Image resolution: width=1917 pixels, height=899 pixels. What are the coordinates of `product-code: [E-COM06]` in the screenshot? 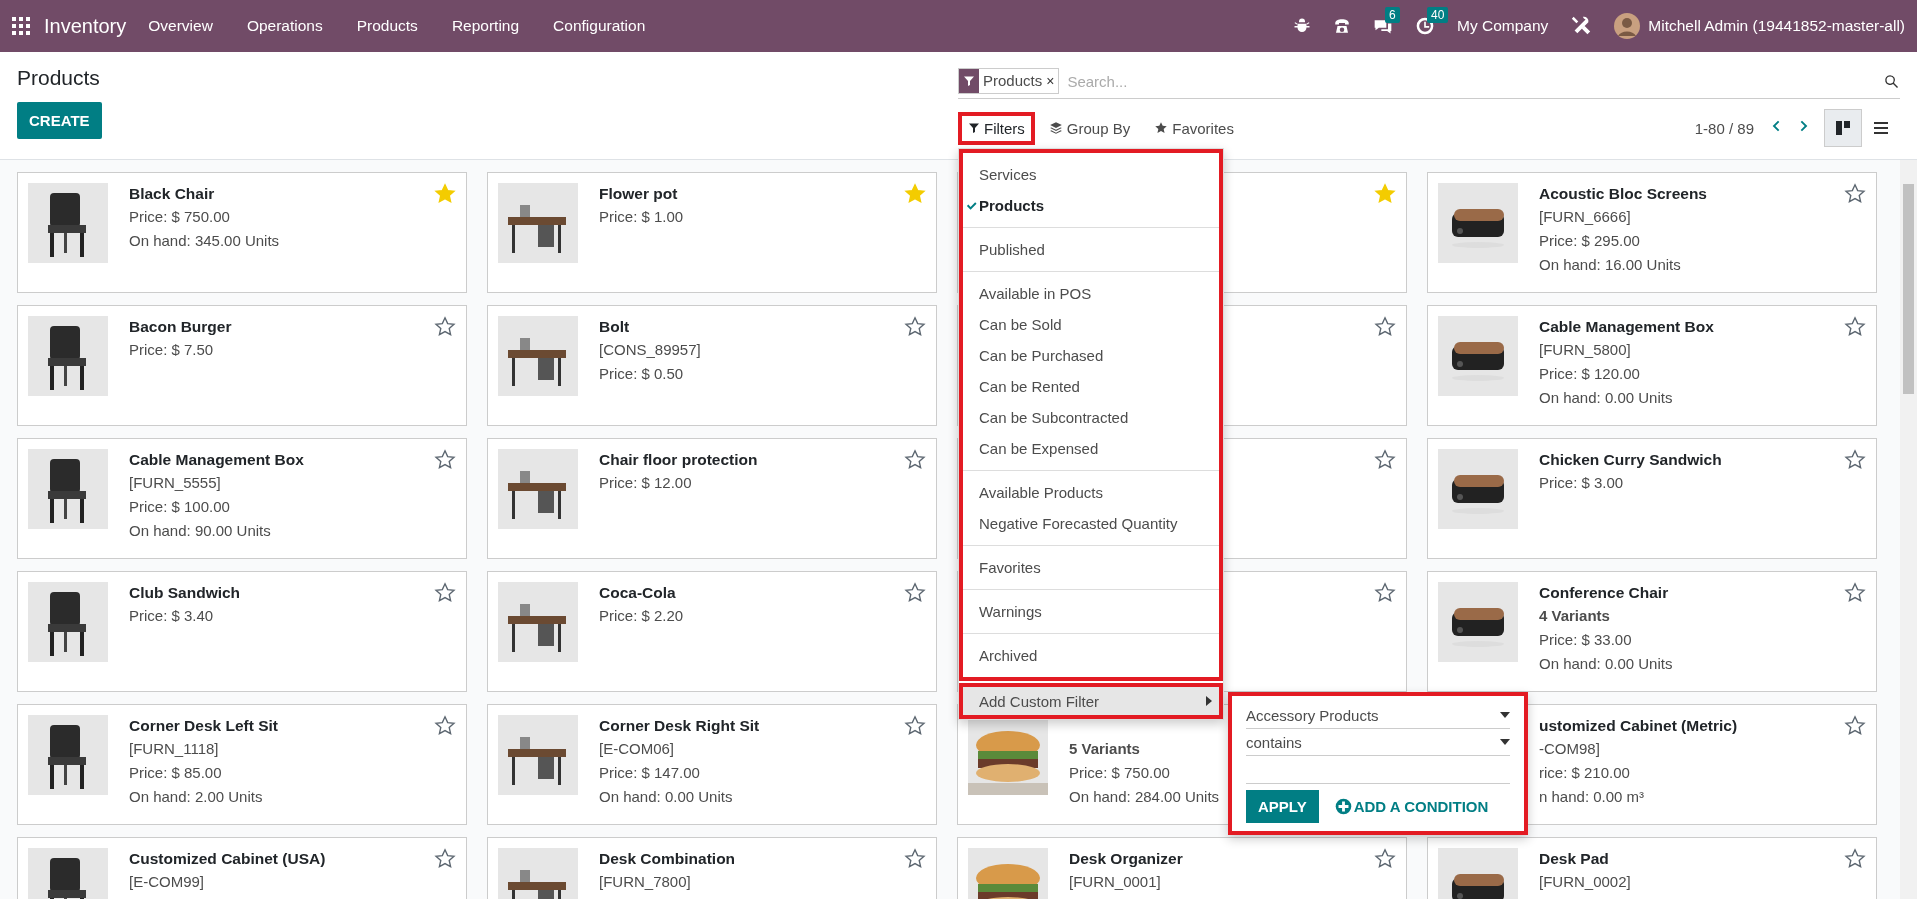 It's located at (637, 749).